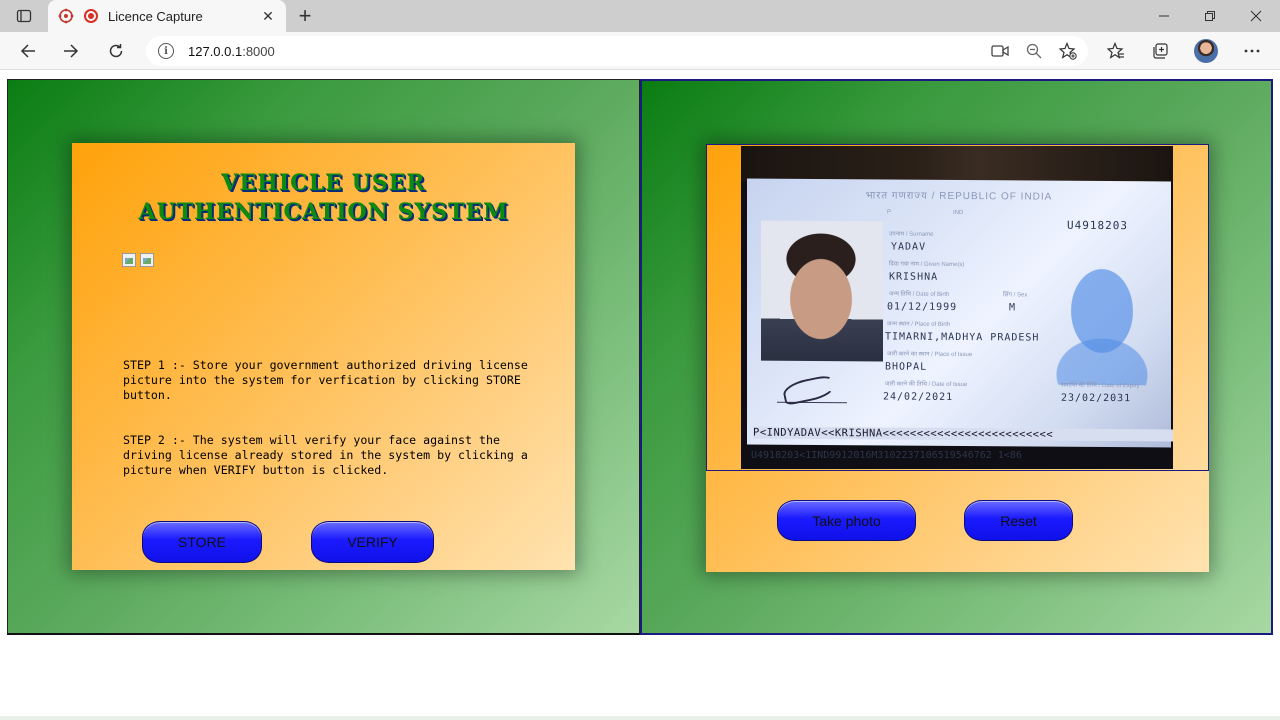 The height and width of the screenshot is (720, 1280). Describe the element at coordinates (906, 367) in the screenshot. I see `poi-value: BHOPAL` at that location.